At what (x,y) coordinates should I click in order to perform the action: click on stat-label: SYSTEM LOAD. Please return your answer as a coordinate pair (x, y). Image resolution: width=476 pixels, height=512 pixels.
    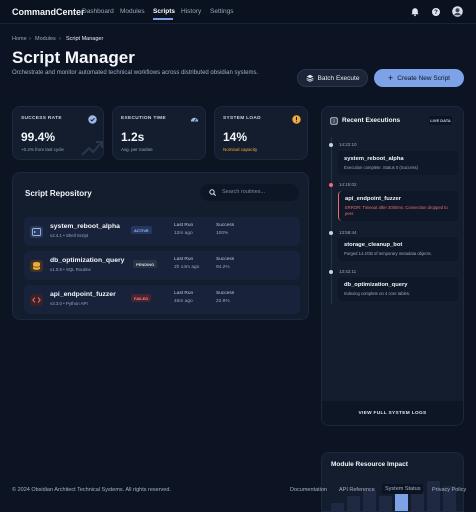
    Looking at the image, I should click on (242, 118).